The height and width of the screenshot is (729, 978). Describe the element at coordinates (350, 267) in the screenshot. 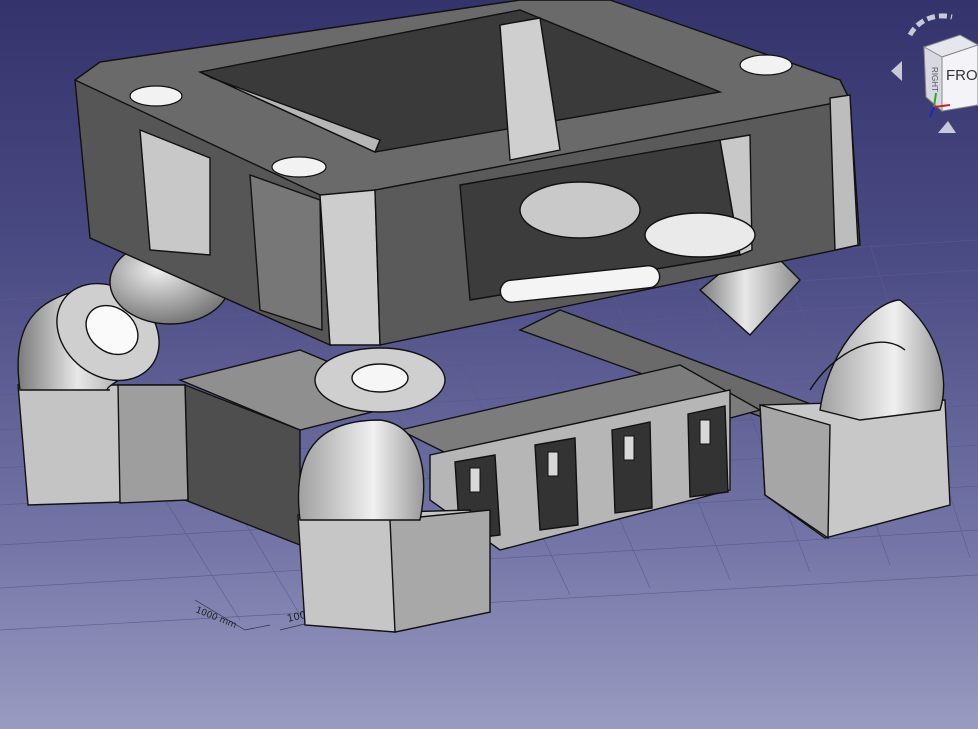

I see `frame-front-corner` at that location.